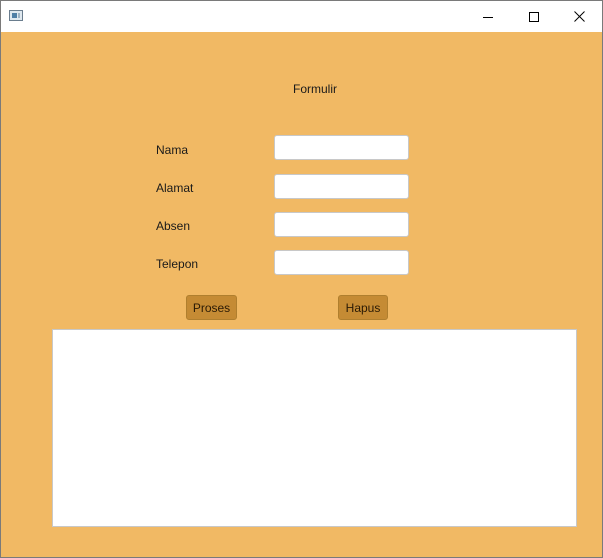  What do you see at coordinates (341, 147) in the screenshot?
I see `nama-input` at bounding box center [341, 147].